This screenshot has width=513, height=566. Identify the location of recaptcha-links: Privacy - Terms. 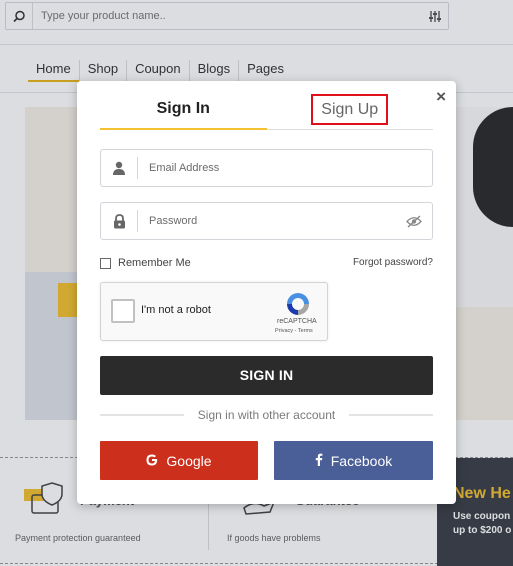
(294, 331).